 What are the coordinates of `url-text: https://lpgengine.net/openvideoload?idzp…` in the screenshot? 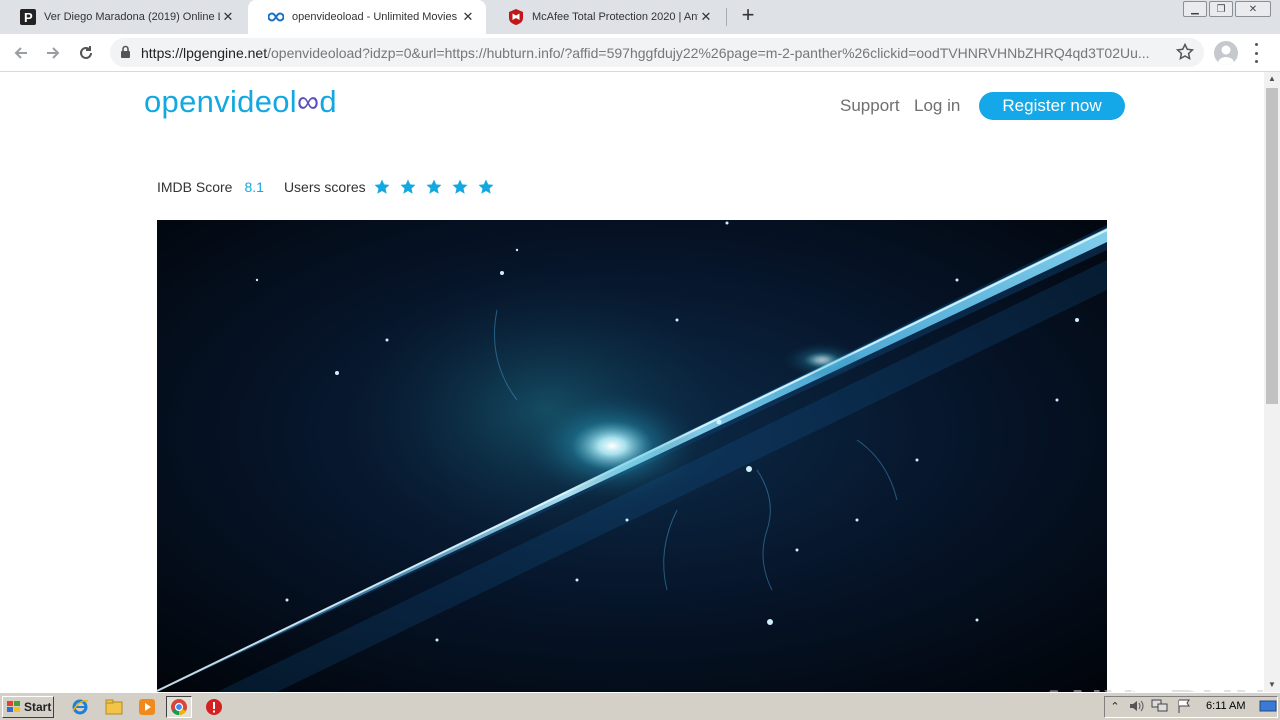 It's located at (651, 53).